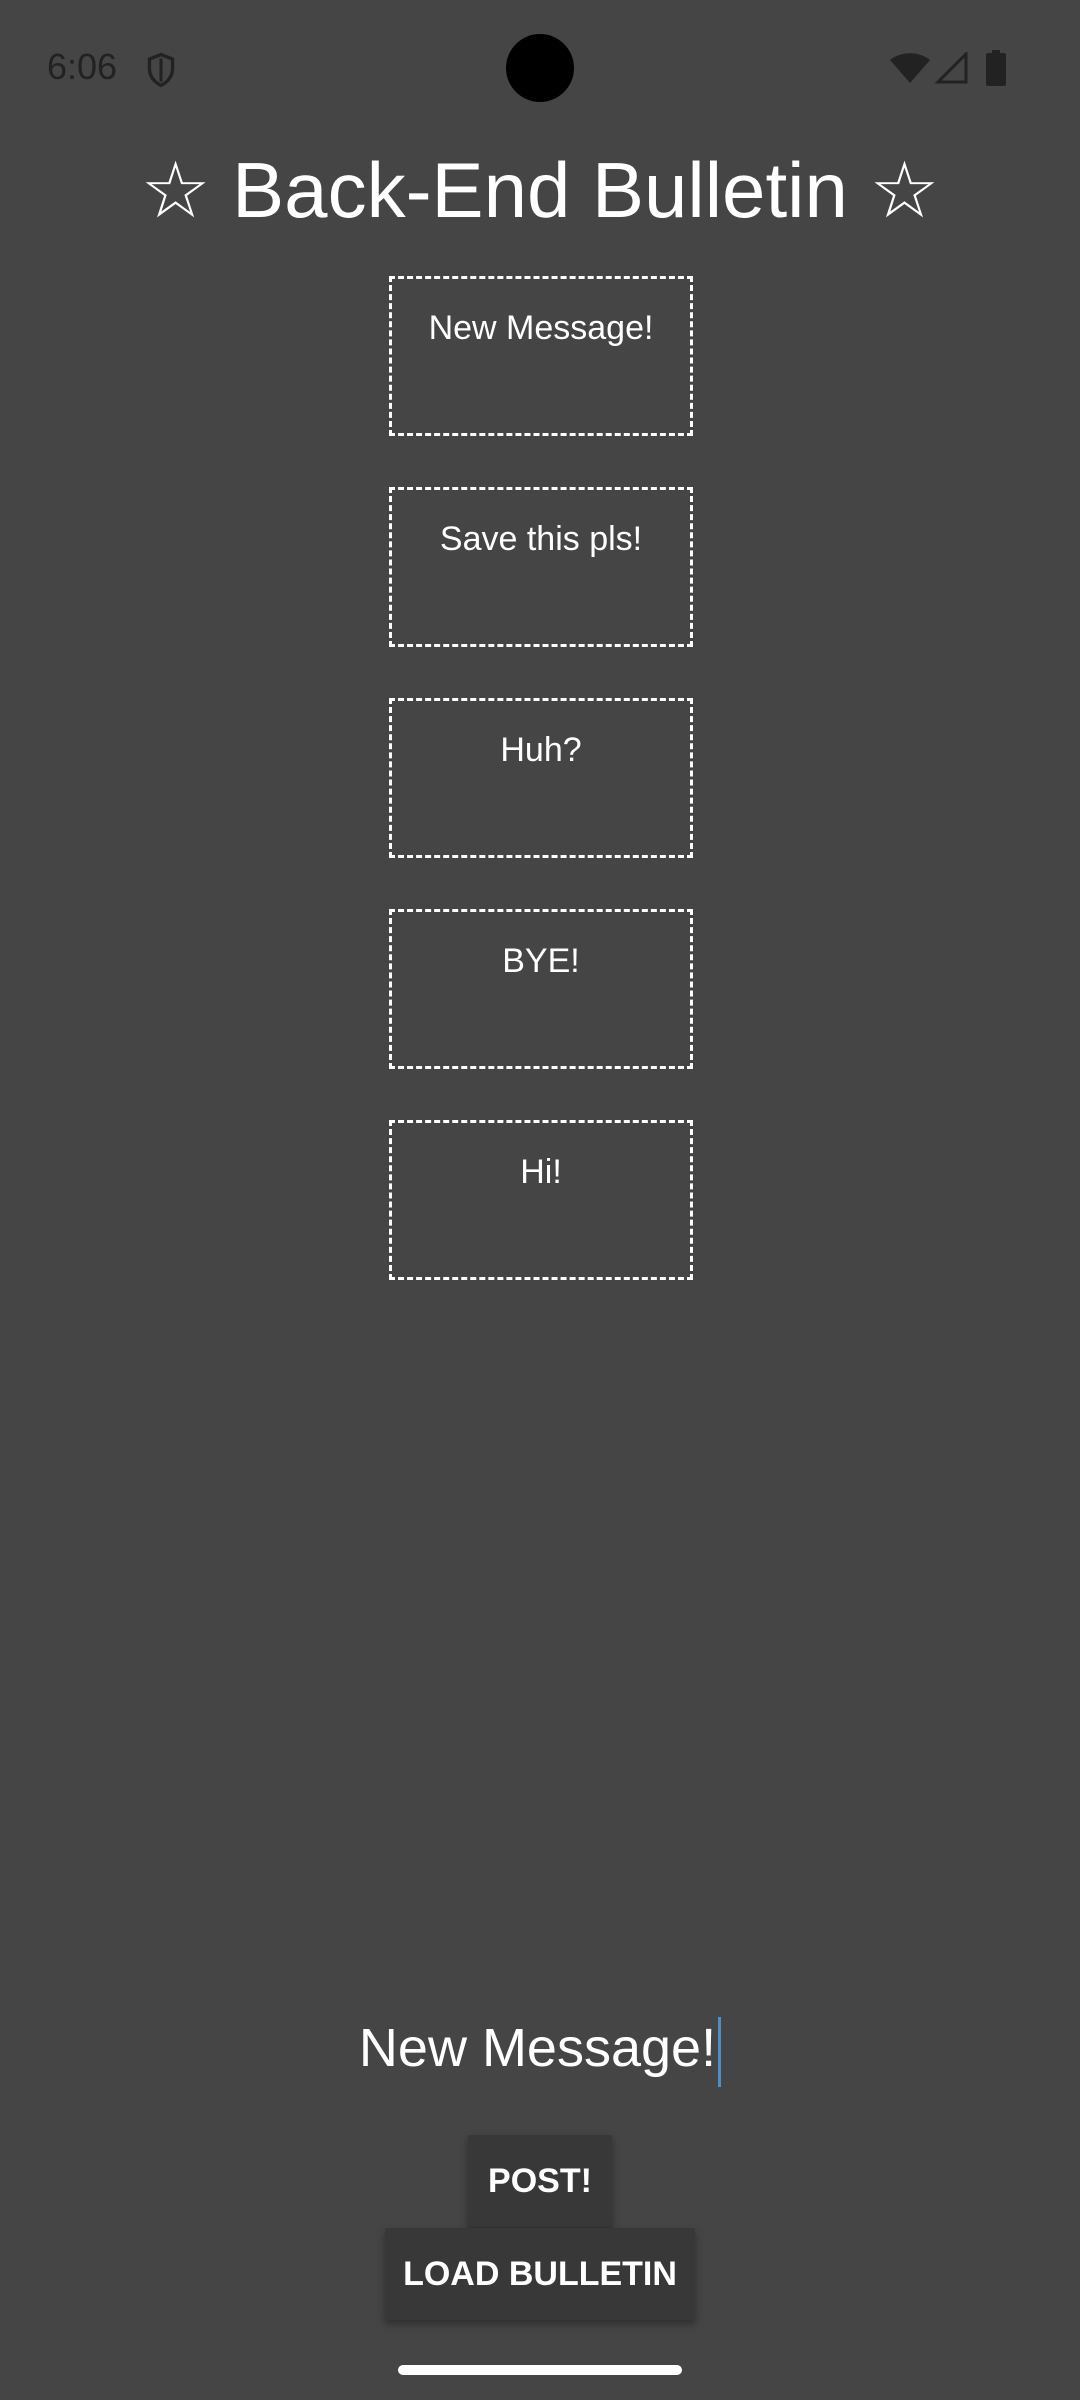 This screenshot has height=2400, width=1080. What do you see at coordinates (996, 68) in the screenshot?
I see `battery-icon` at bounding box center [996, 68].